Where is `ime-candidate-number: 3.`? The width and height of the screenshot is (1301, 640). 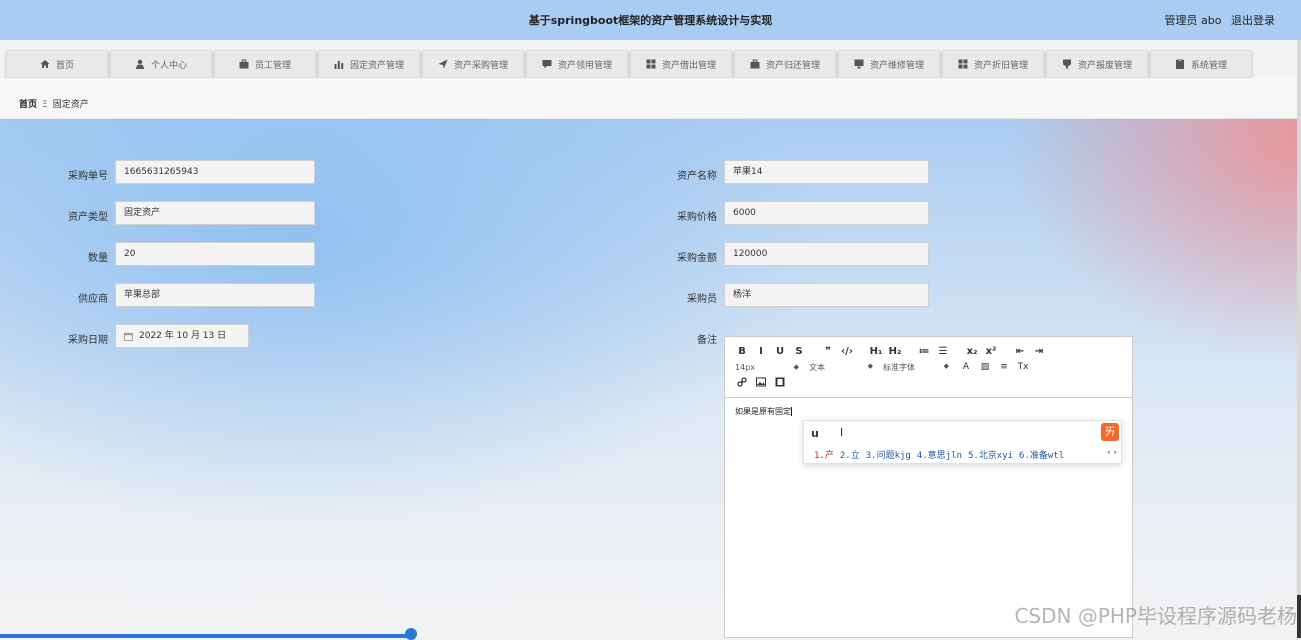
ime-candidate-number: 3. is located at coordinates (871, 456).